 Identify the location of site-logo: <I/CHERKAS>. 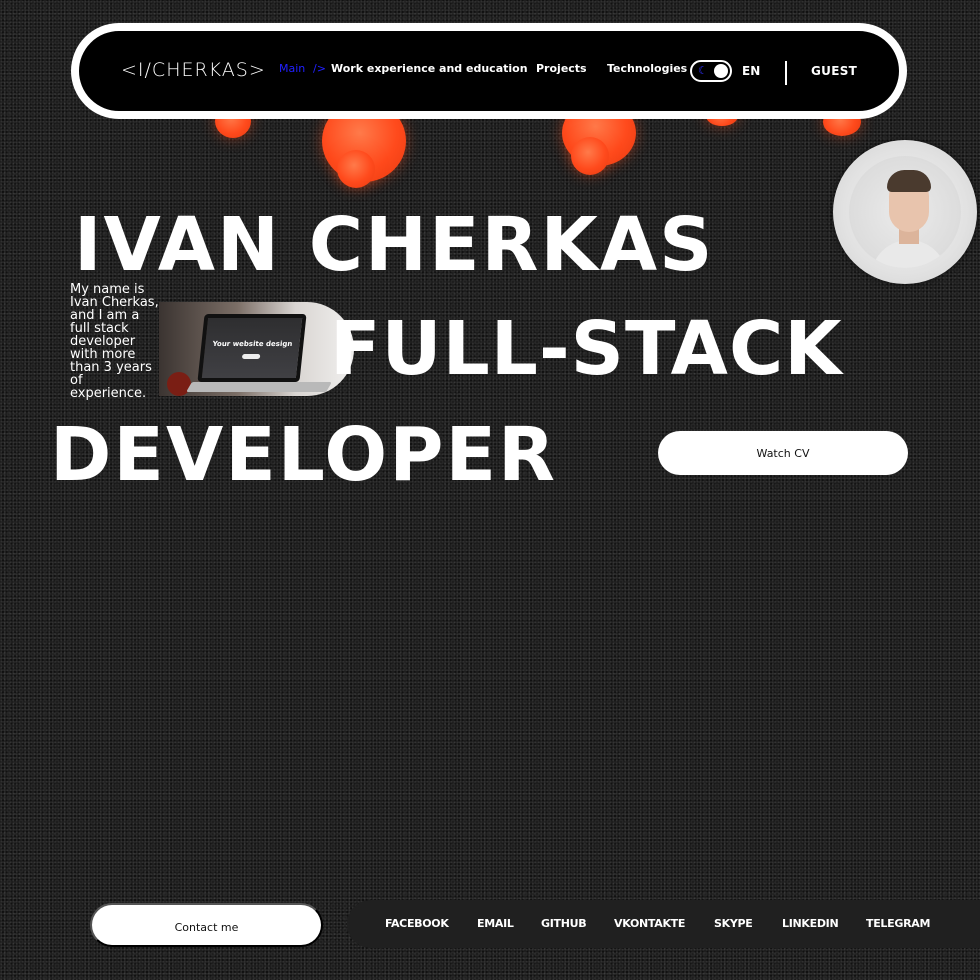
(193, 70).